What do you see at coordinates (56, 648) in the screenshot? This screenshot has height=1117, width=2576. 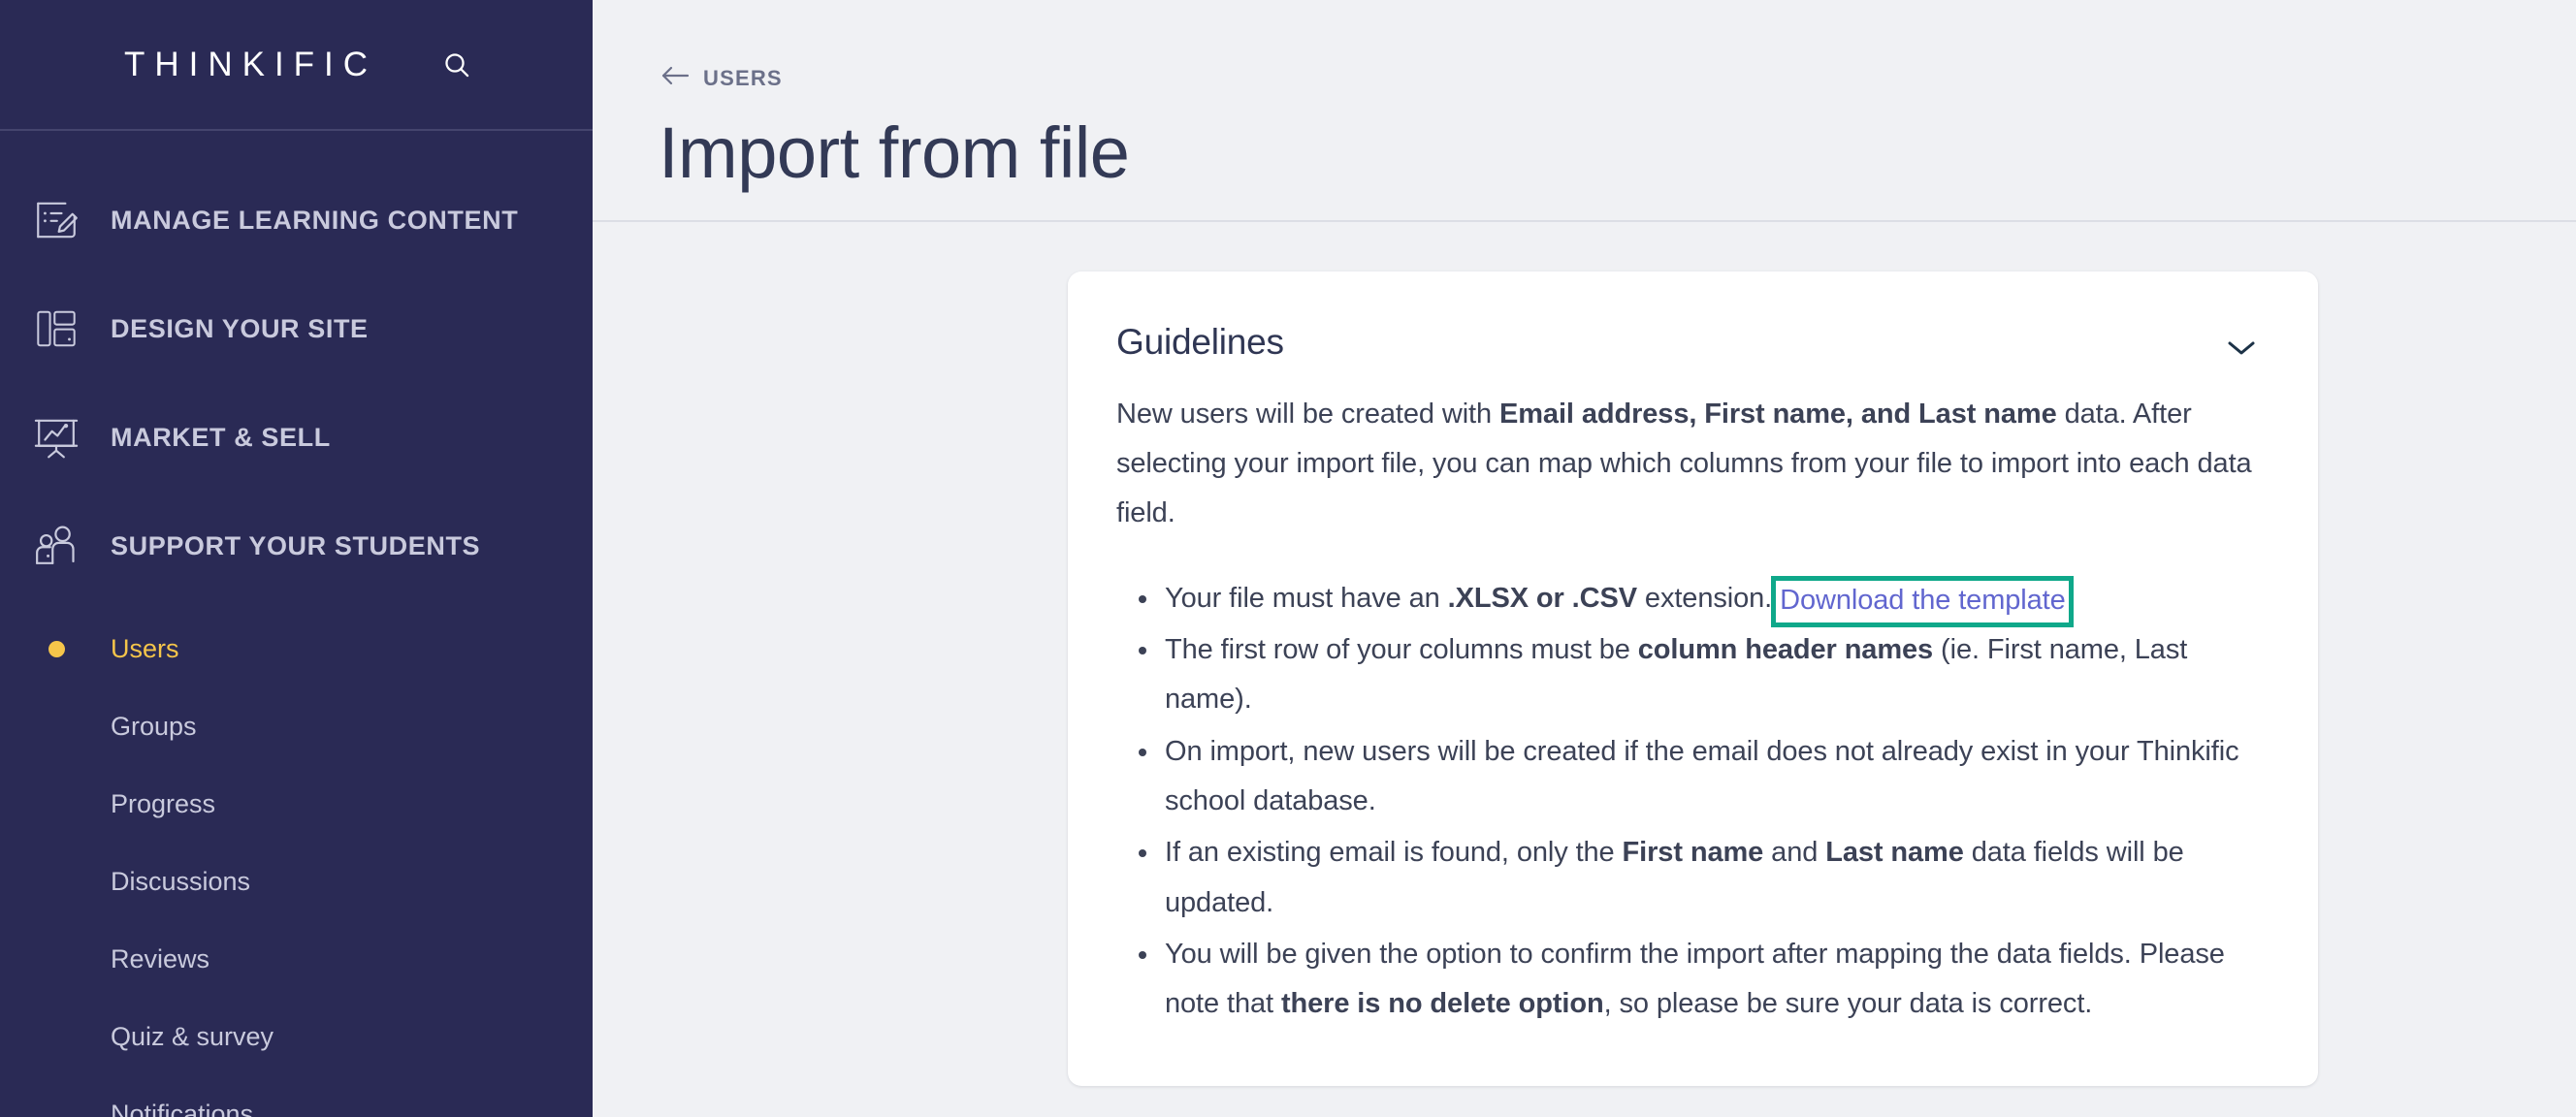 I see `active-dot-icon` at bounding box center [56, 648].